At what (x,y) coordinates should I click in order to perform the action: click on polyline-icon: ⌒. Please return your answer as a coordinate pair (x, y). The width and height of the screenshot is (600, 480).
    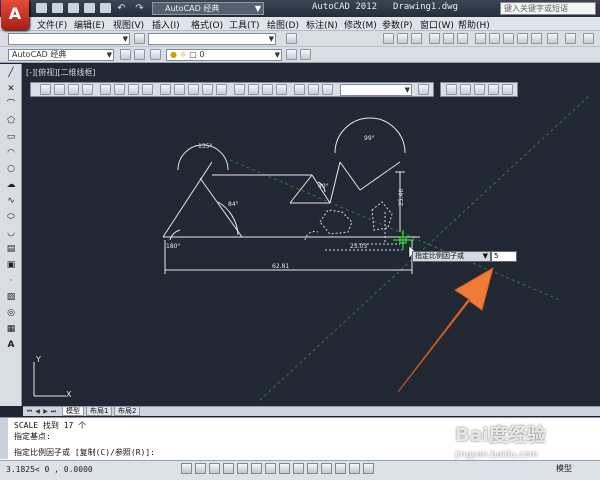
    Looking at the image, I should click on (11, 105).